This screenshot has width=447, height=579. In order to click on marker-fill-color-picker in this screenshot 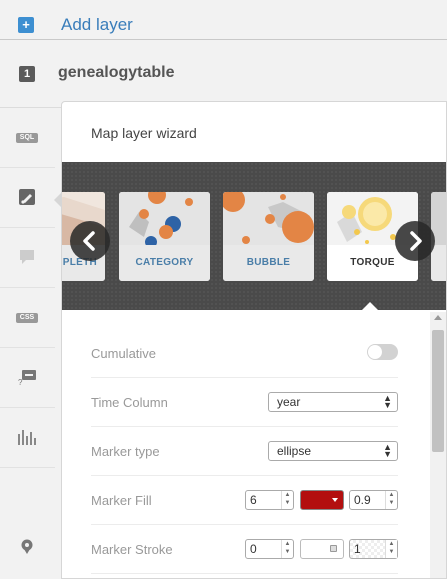, I will do `click(322, 500)`.